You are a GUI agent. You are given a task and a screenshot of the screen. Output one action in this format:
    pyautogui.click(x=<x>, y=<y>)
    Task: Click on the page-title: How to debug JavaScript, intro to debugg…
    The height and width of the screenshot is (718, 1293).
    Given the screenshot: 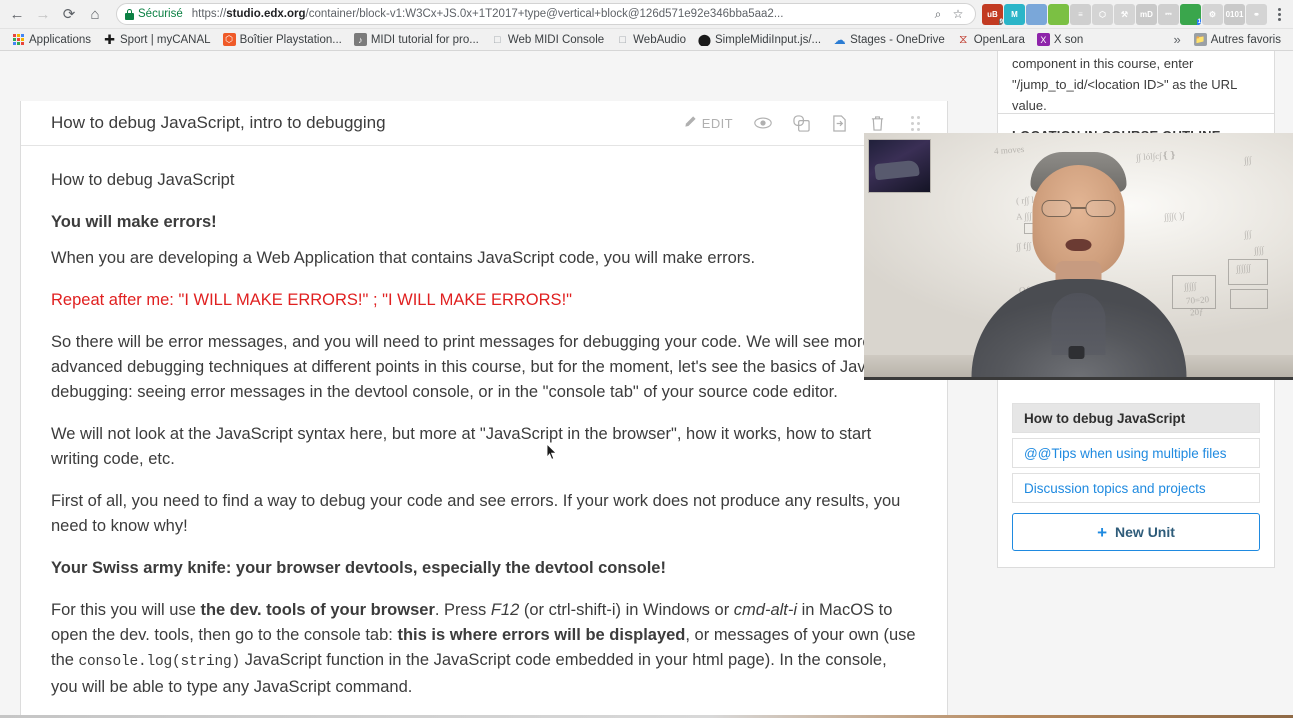 What is the action you would take?
    pyautogui.click(x=218, y=122)
    